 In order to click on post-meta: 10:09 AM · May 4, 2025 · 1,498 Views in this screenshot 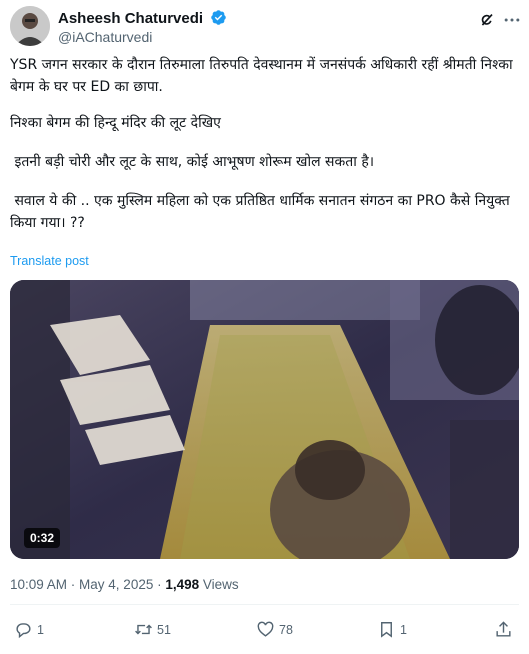, I will do `click(124, 584)`.